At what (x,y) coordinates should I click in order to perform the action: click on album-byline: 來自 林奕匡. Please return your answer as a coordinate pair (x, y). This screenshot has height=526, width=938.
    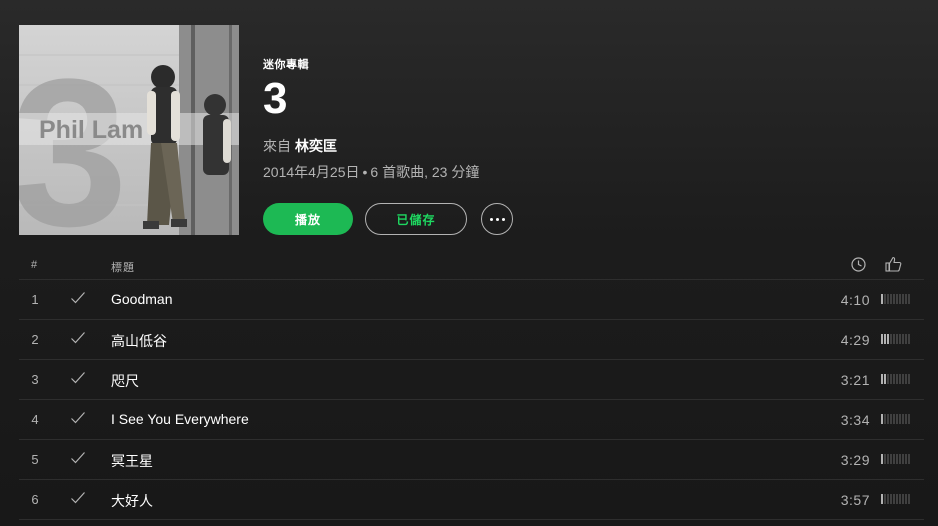
    Looking at the image, I should click on (563, 145).